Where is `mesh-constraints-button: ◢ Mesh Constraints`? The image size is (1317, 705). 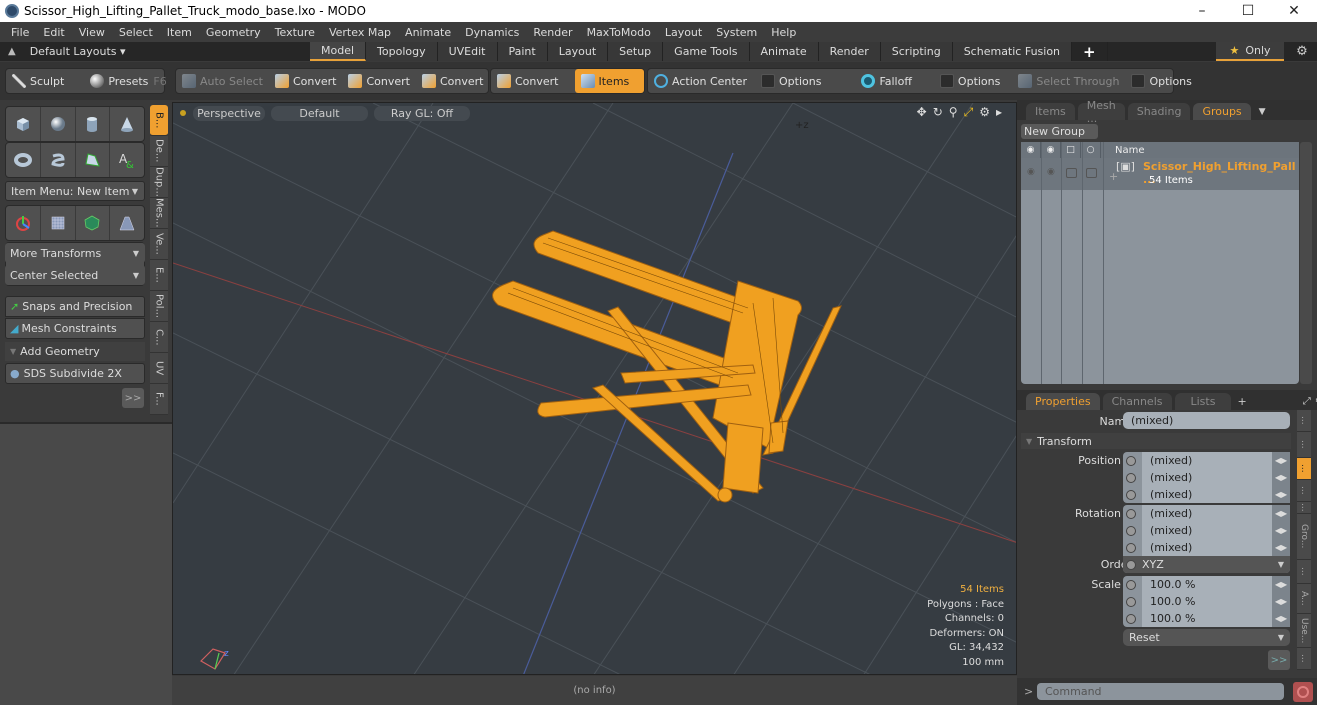 mesh-constraints-button: ◢ Mesh Constraints is located at coordinates (75, 328).